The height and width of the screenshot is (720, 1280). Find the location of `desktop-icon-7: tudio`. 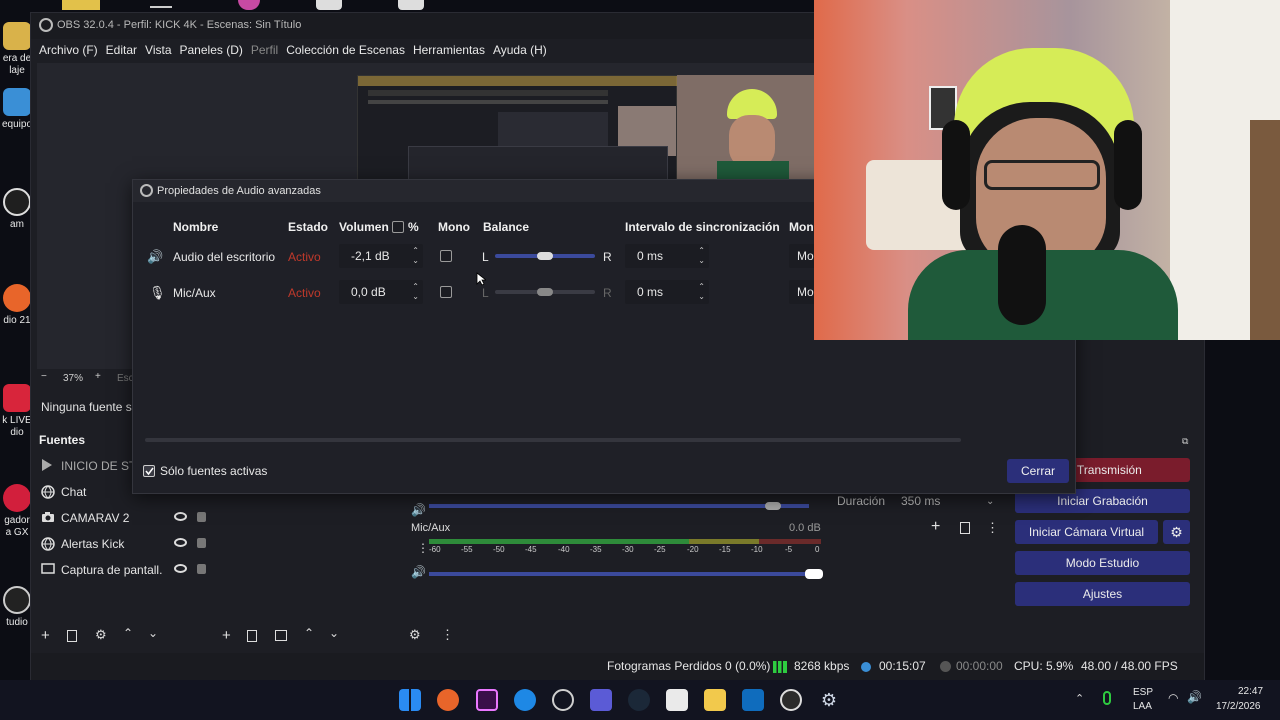

desktop-icon-7: tudio is located at coordinates (17, 607).